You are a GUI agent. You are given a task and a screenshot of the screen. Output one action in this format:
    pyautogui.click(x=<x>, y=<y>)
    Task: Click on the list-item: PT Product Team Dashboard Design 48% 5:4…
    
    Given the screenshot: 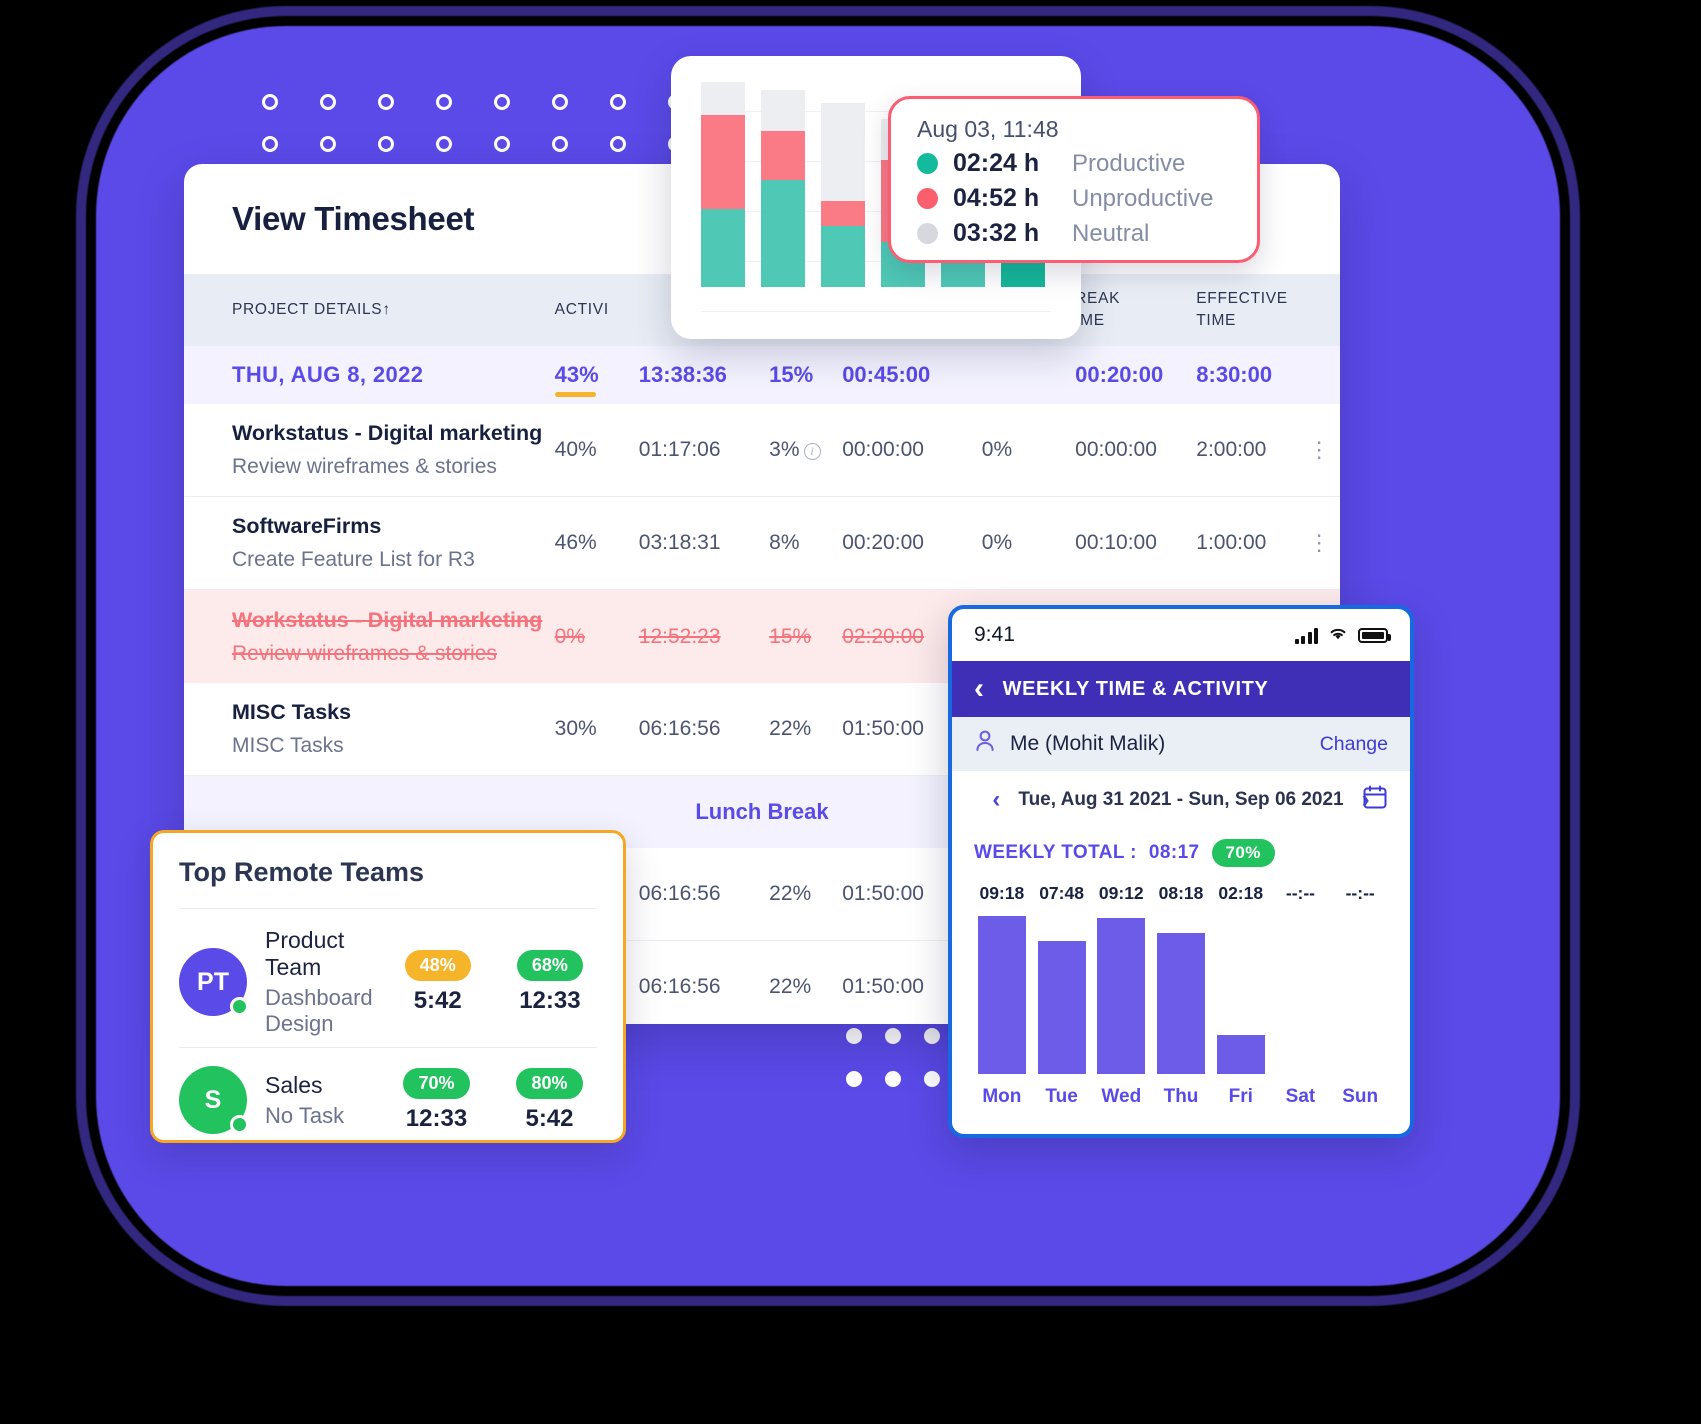 What is the action you would take?
    pyautogui.click(x=388, y=977)
    